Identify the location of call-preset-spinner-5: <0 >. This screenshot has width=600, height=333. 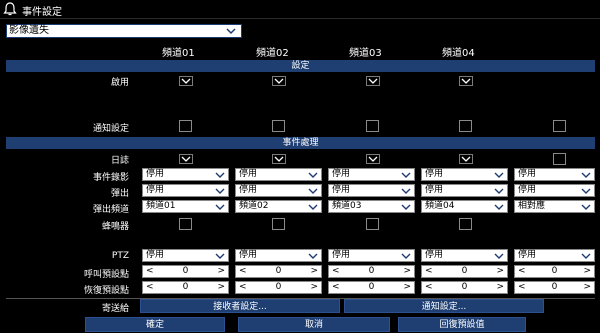
(554, 271).